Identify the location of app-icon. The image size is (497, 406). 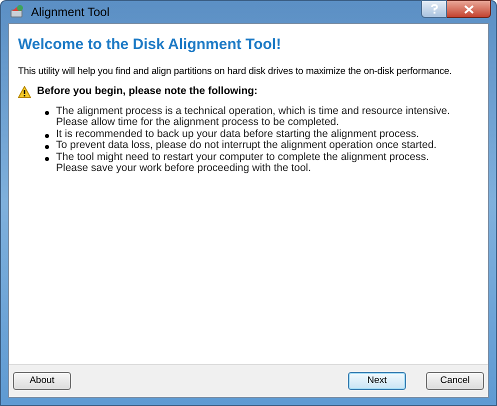
(17, 12).